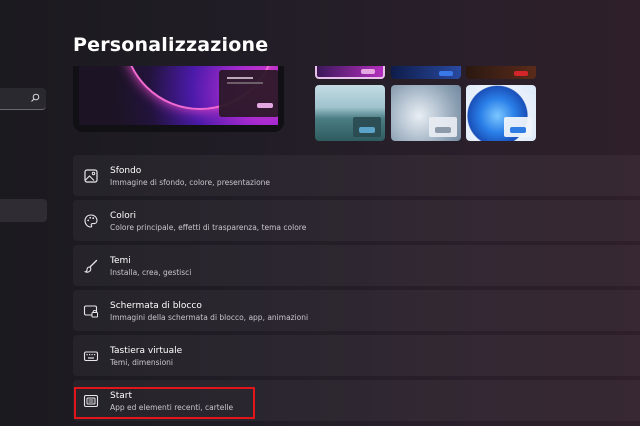  What do you see at coordinates (171, 45) in the screenshot?
I see `page-title: Personalizzazione` at bounding box center [171, 45].